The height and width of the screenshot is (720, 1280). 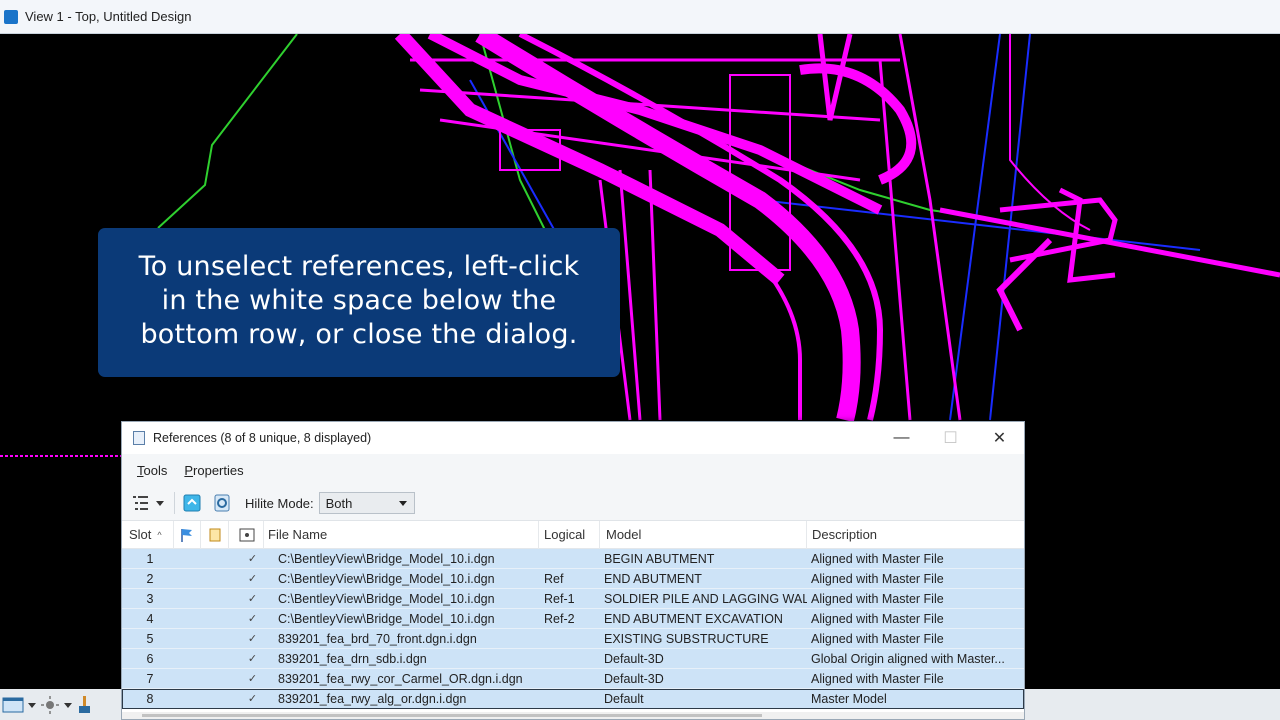 What do you see at coordinates (150, 698) in the screenshot?
I see `slot-cell: 8` at bounding box center [150, 698].